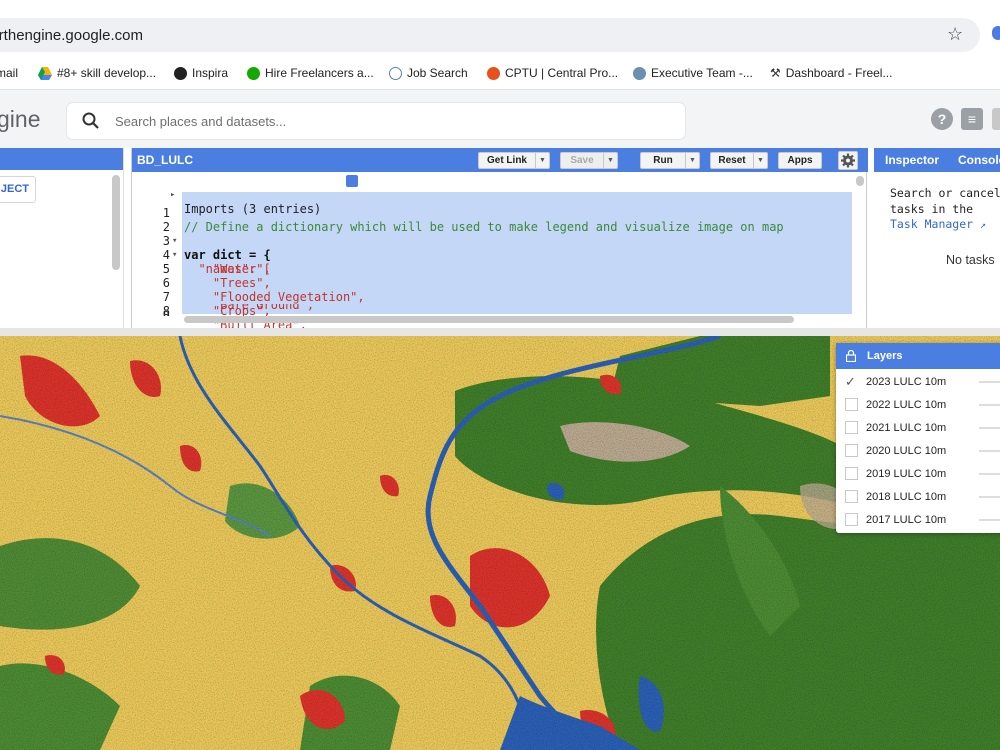 Image resolution: width=1000 pixels, height=750 pixels. Describe the element at coordinates (116, 222) in the screenshot. I see `scripts-scrollbar` at that location.